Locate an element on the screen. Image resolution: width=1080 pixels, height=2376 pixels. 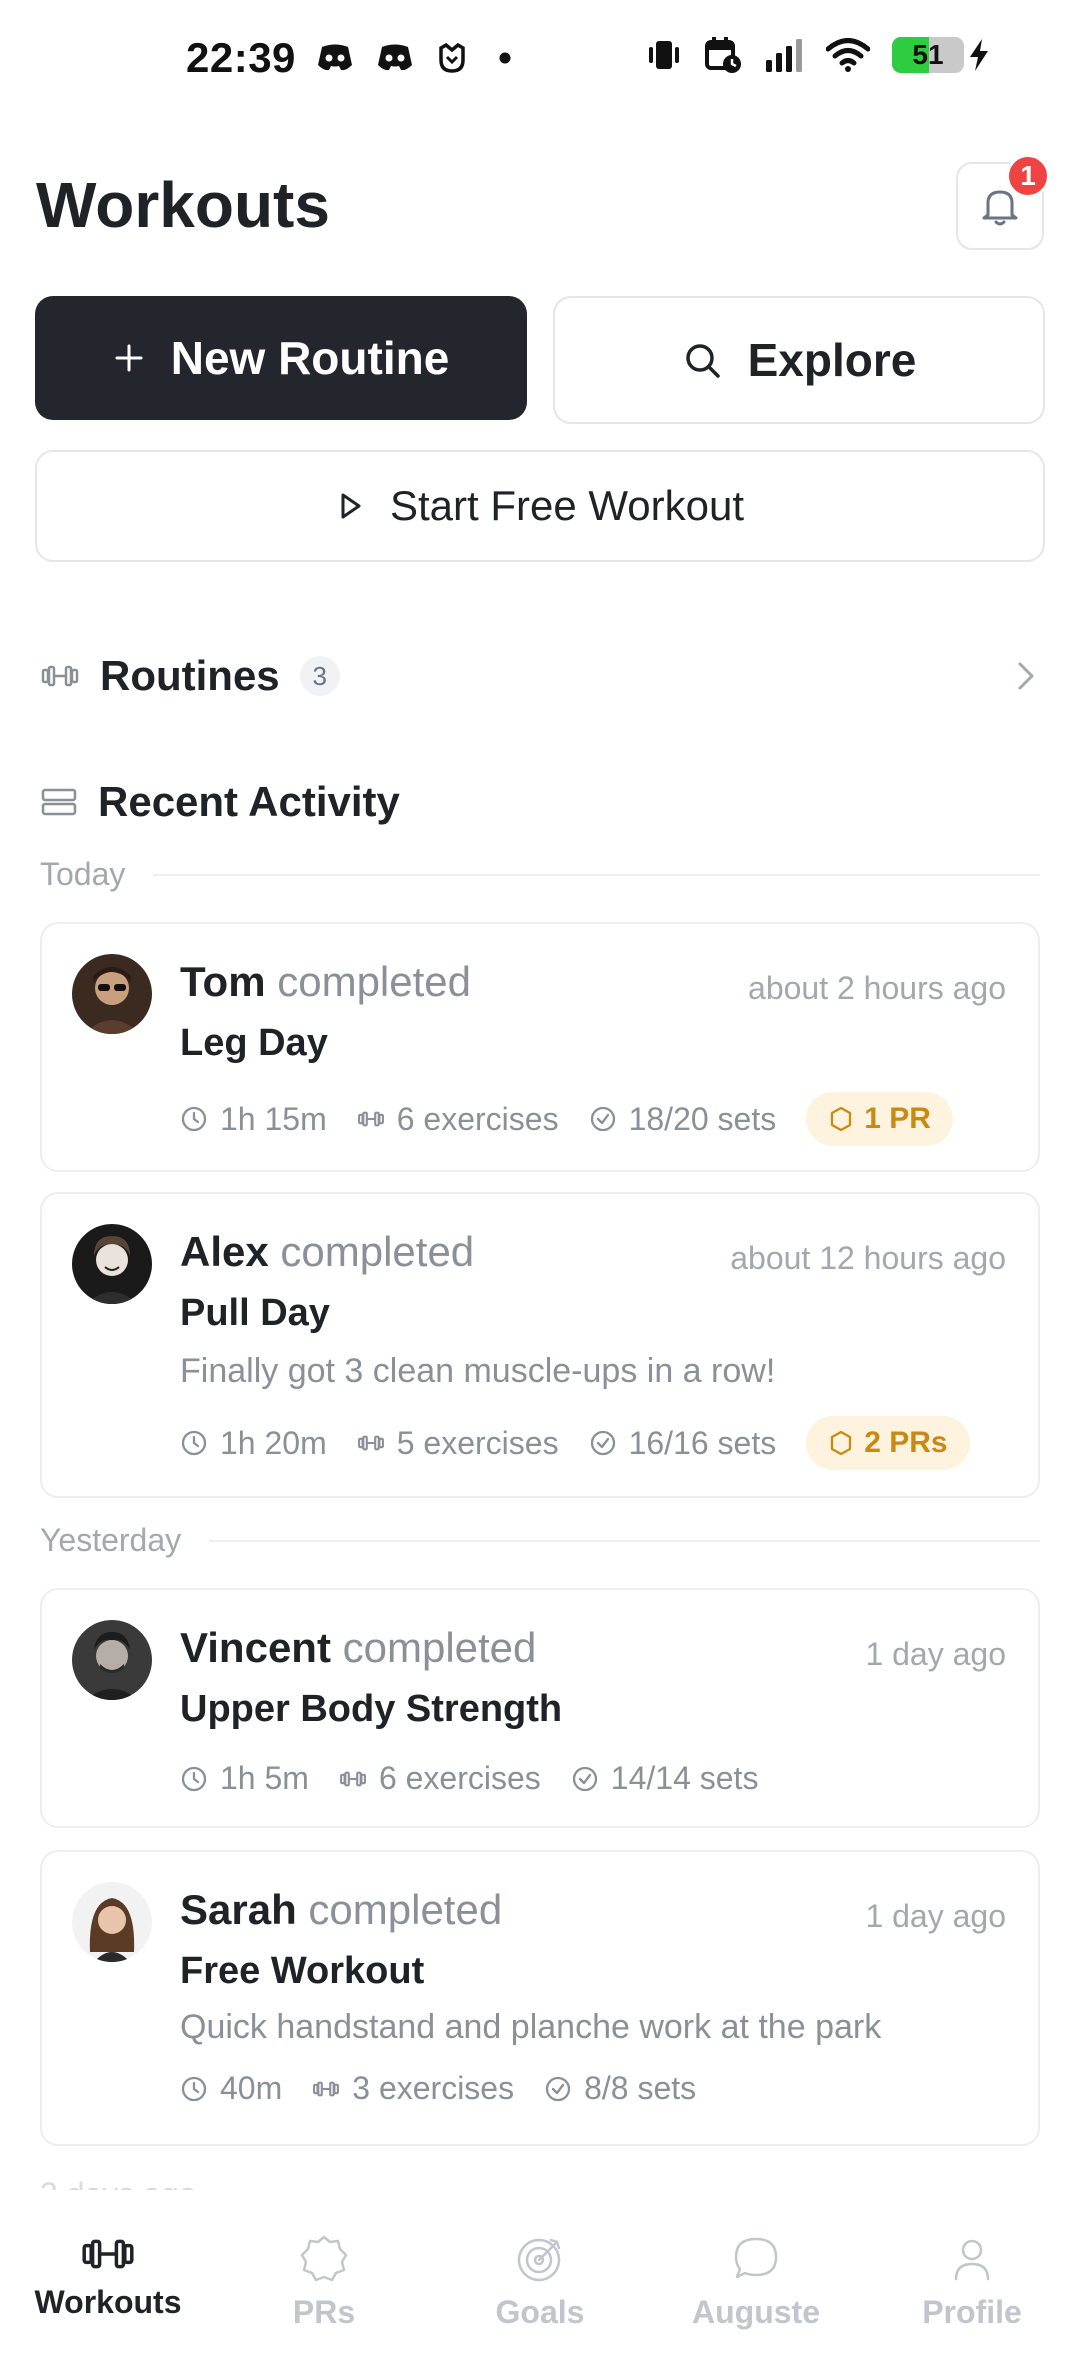
day-label: Yesterday is located at coordinates (111, 1540).